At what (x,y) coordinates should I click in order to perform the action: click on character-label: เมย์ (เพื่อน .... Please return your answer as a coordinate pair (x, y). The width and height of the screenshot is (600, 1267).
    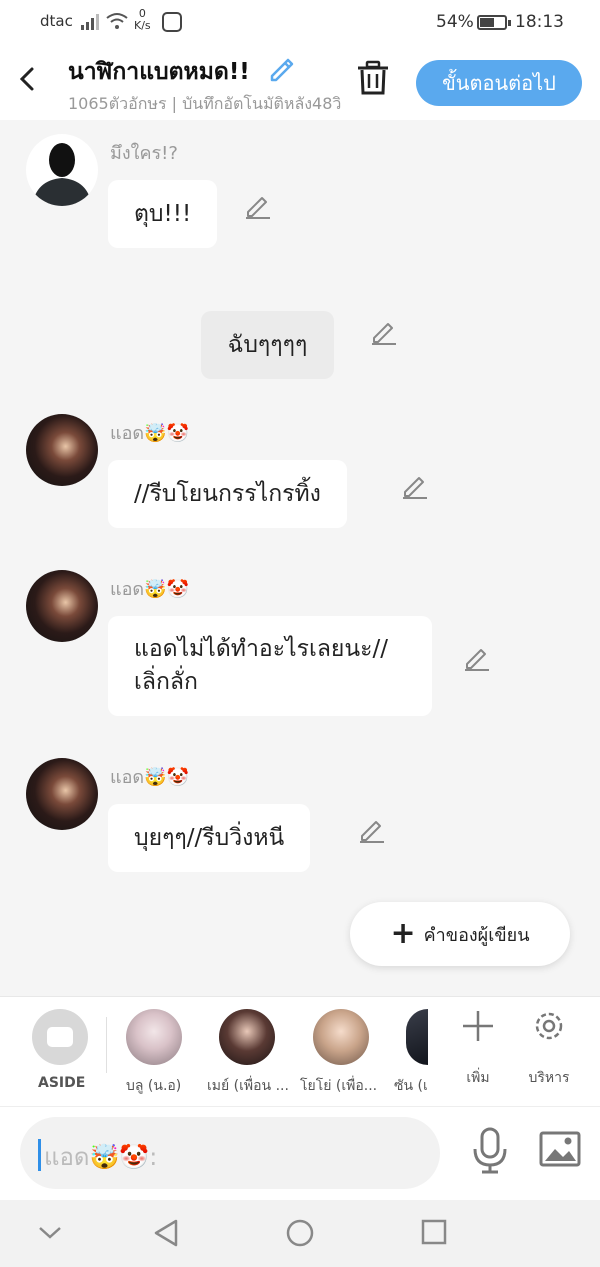
    Looking at the image, I should click on (248, 1086).